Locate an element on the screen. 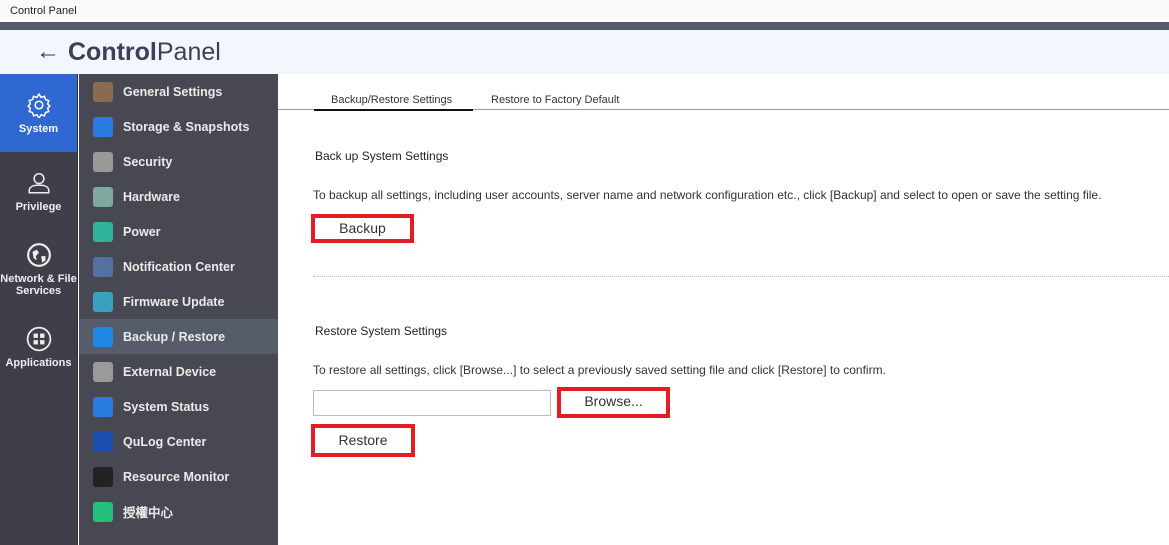 Image resolution: width=1169 pixels, height=545 pixels. backup-button: Backup is located at coordinates (362, 228).